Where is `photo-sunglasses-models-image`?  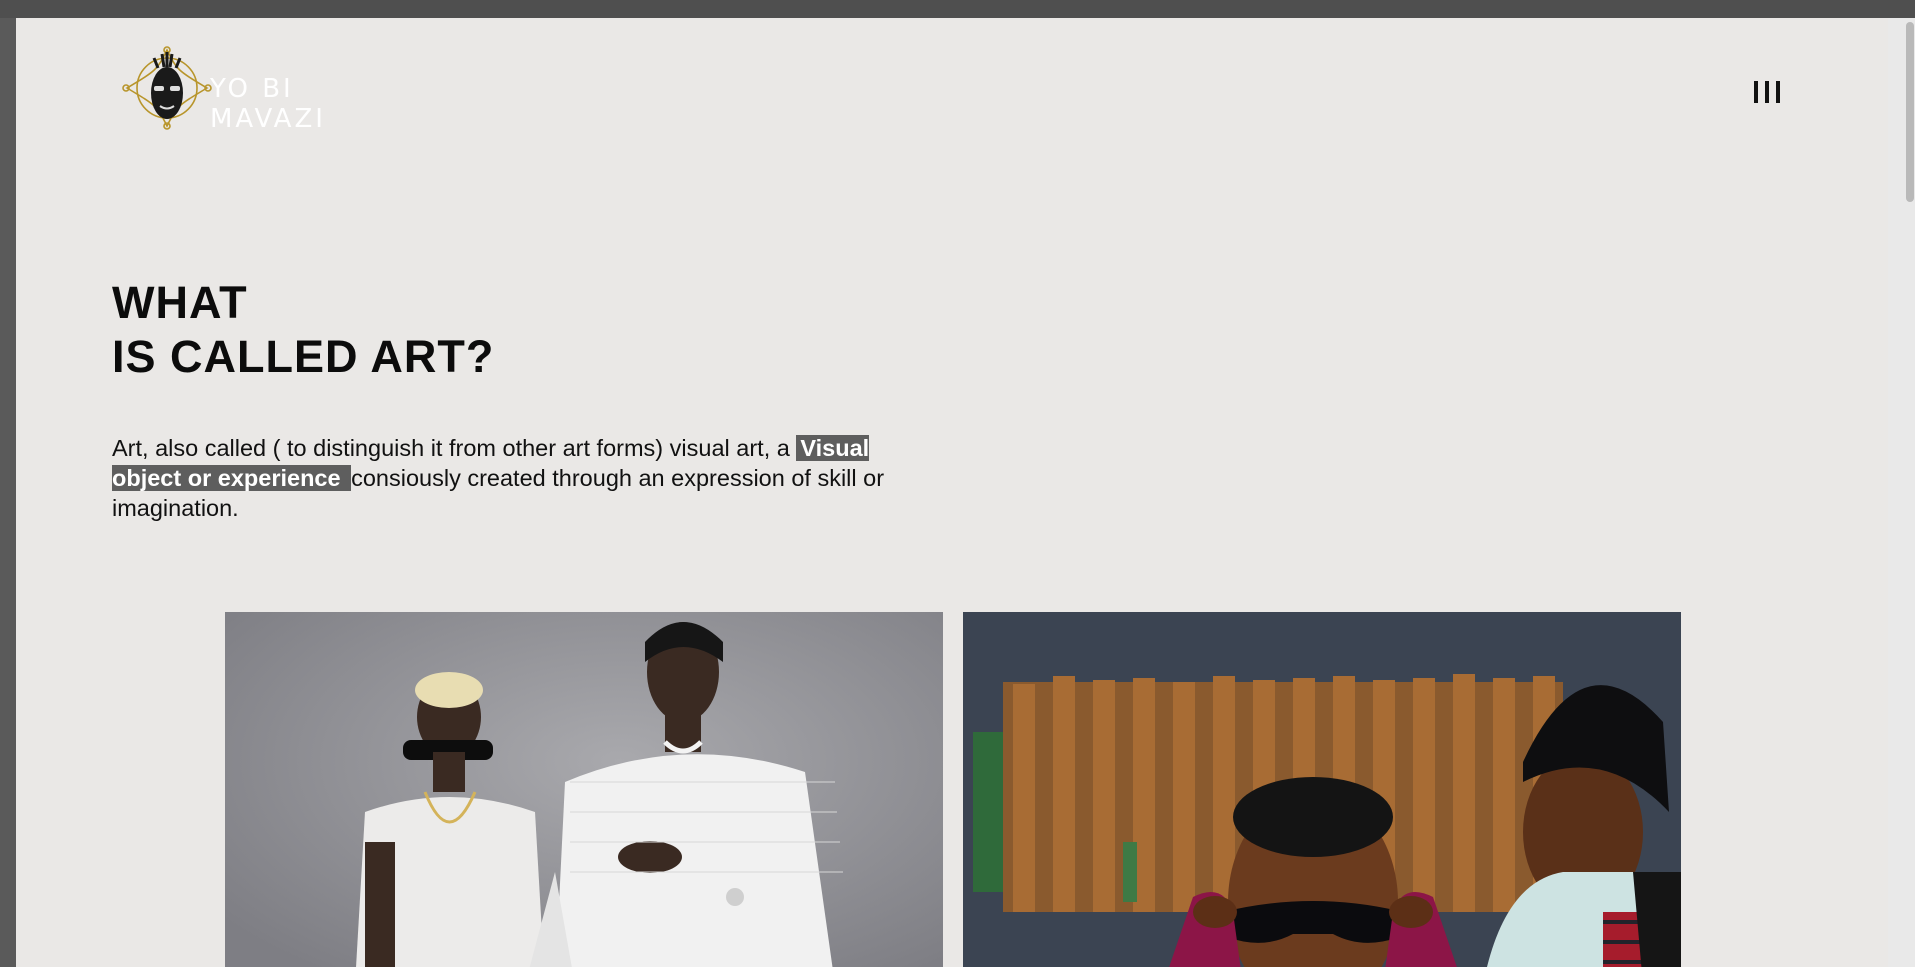 photo-sunglasses-models-image is located at coordinates (1322, 789).